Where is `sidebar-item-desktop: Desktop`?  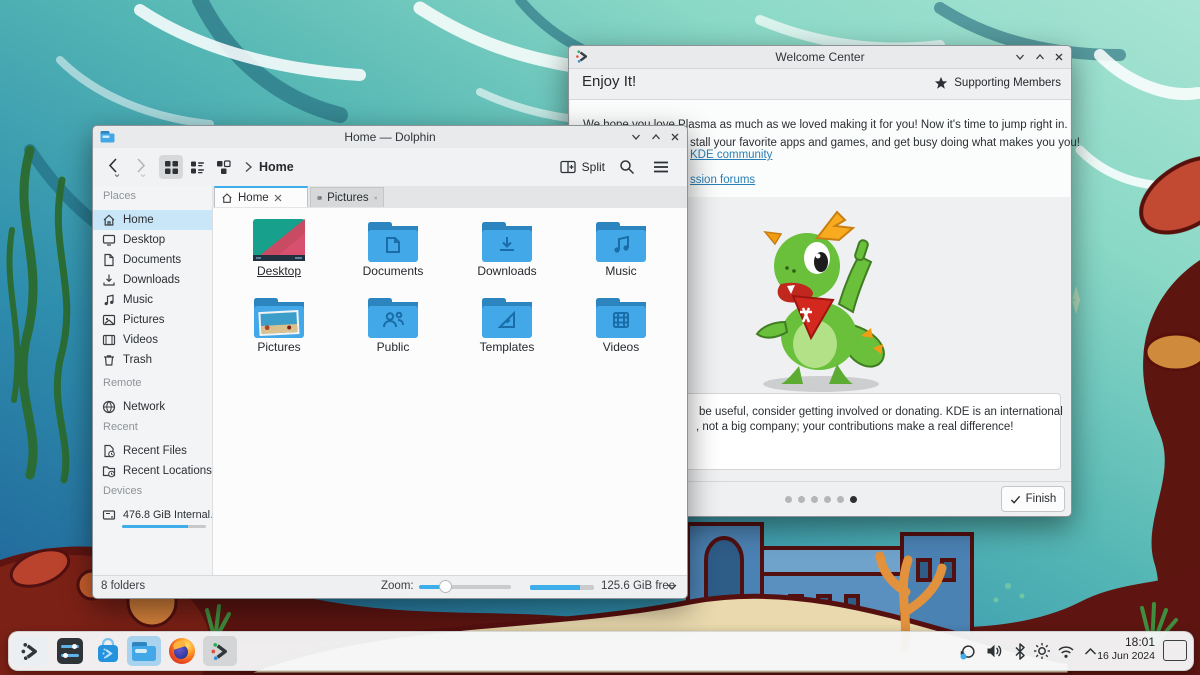 sidebar-item-desktop: Desktop is located at coordinates (152, 240).